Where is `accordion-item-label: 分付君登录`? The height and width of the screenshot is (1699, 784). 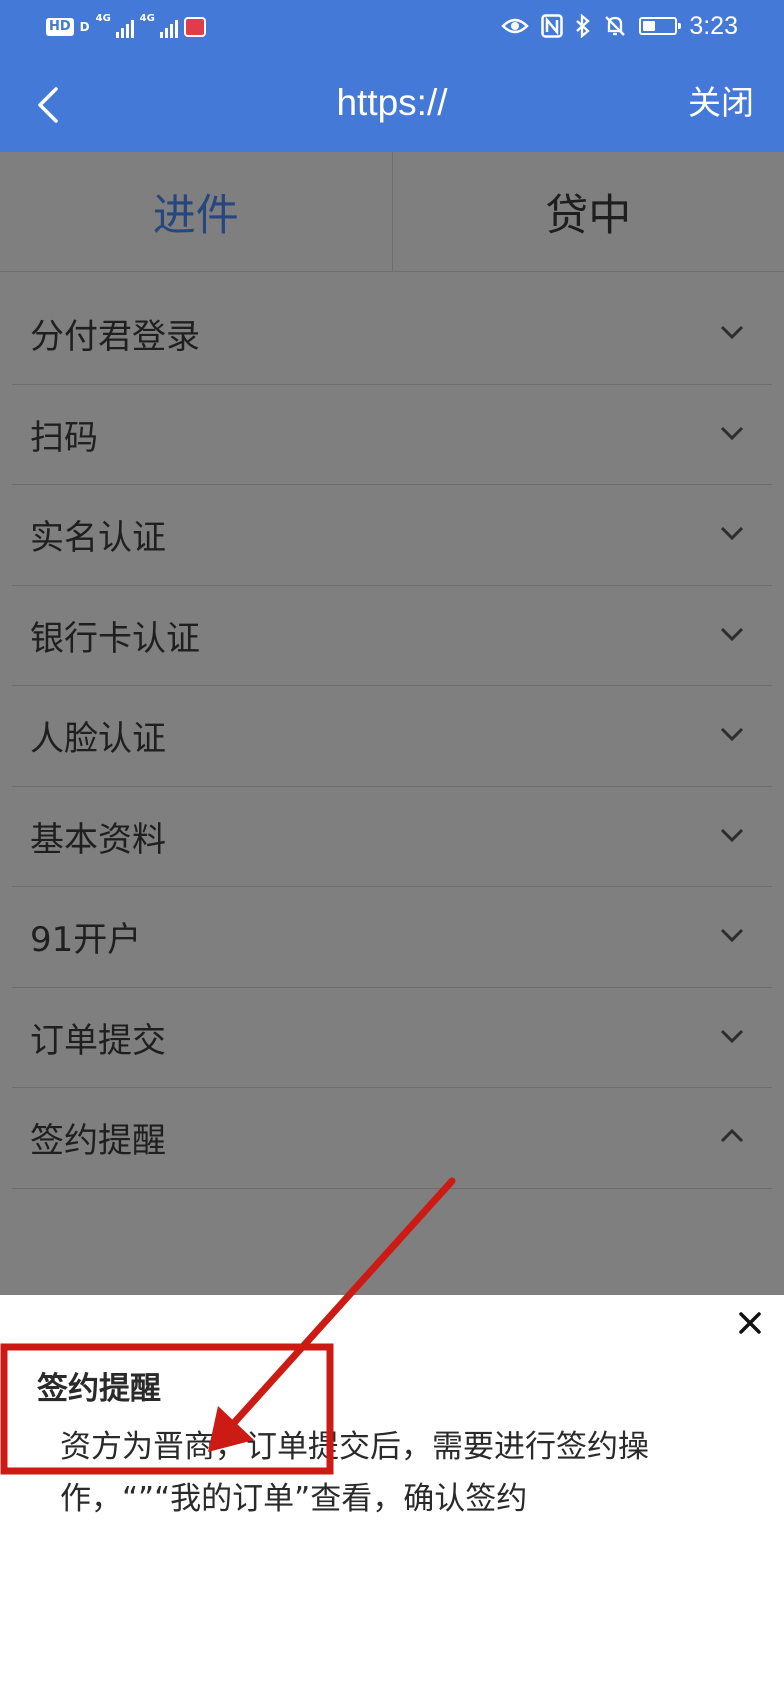 accordion-item-label: 分付君登录 is located at coordinates (115, 337).